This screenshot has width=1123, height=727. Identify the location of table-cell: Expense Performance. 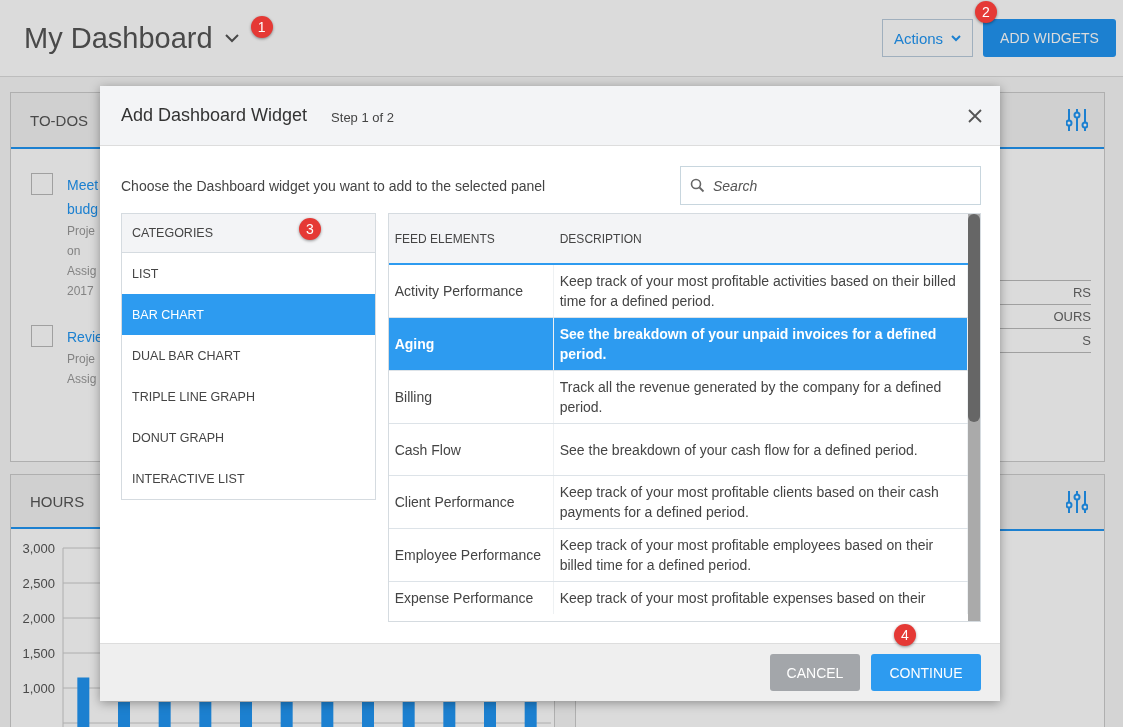
(471, 598).